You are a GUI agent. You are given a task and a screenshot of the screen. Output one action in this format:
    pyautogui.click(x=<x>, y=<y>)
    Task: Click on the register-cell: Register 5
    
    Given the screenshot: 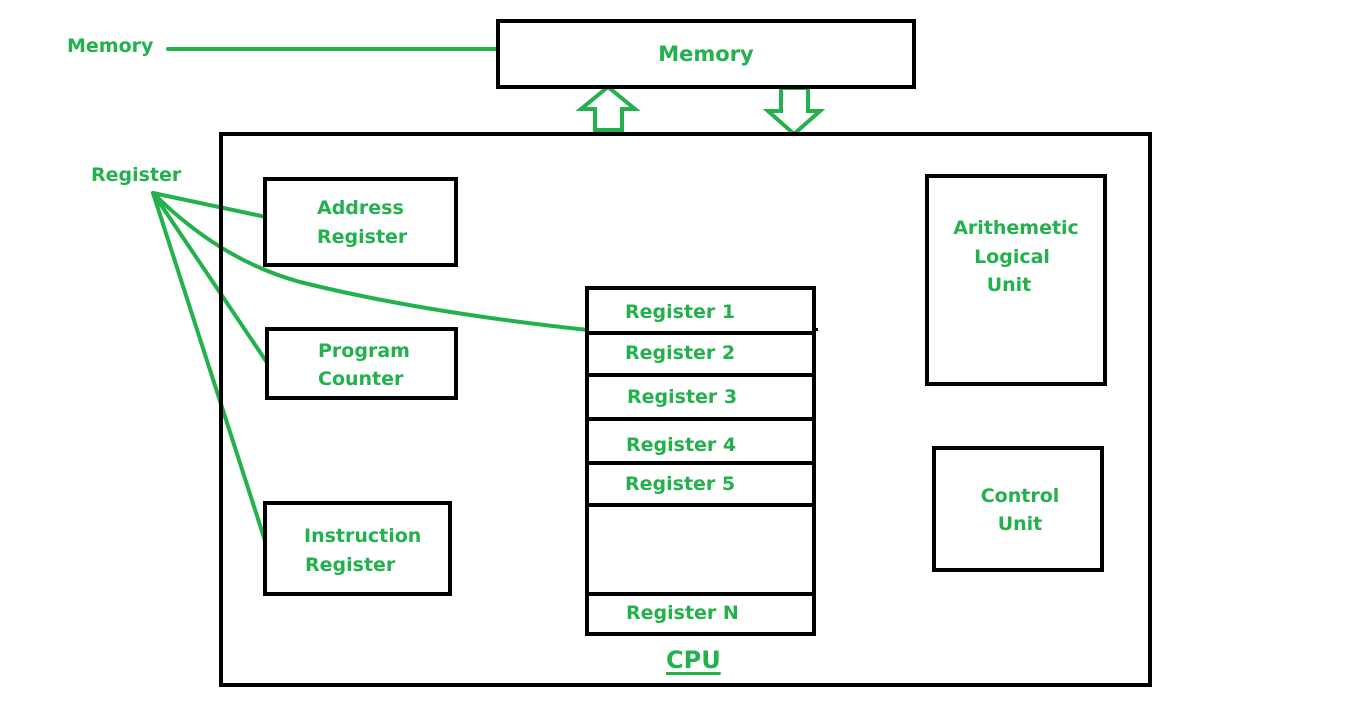 What is the action you would take?
    pyautogui.click(x=700, y=486)
    